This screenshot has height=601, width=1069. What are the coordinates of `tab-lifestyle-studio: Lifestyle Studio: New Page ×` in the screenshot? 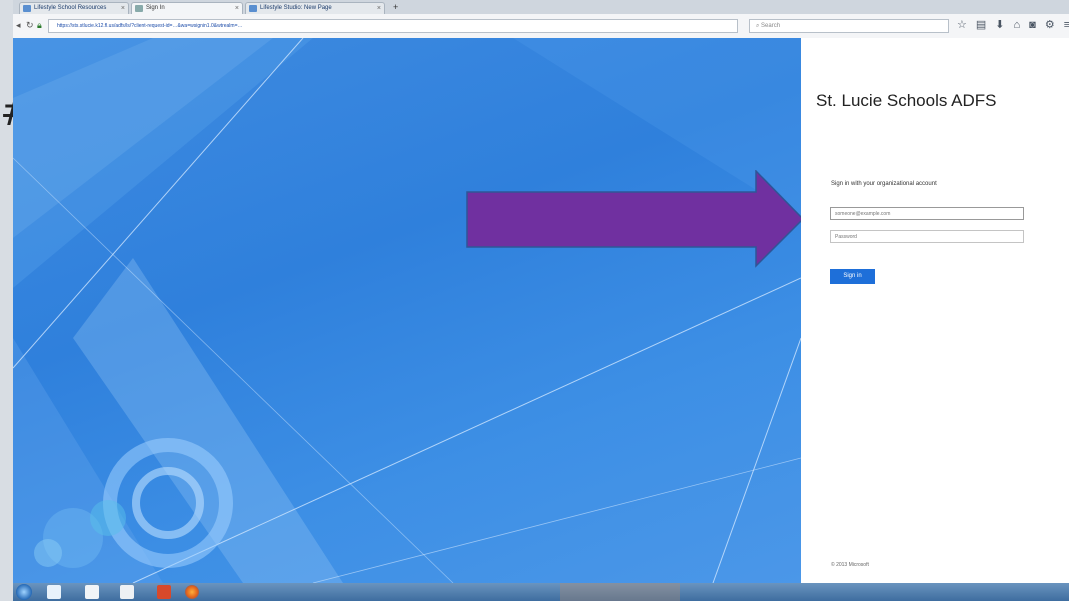 It's located at (315, 8).